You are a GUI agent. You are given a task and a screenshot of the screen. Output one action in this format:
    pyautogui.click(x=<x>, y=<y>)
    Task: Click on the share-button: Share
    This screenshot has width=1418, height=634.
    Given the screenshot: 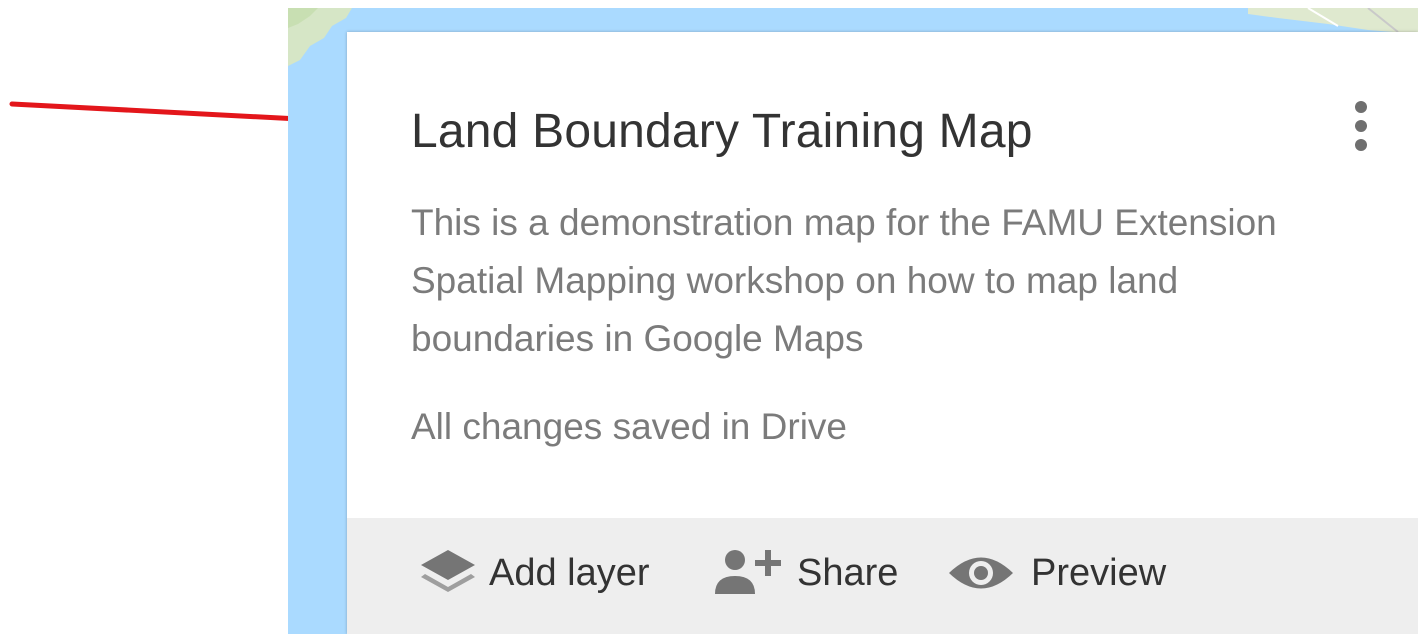 What is the action you would take?
    pyautogui.click(x=805, y=573)
    